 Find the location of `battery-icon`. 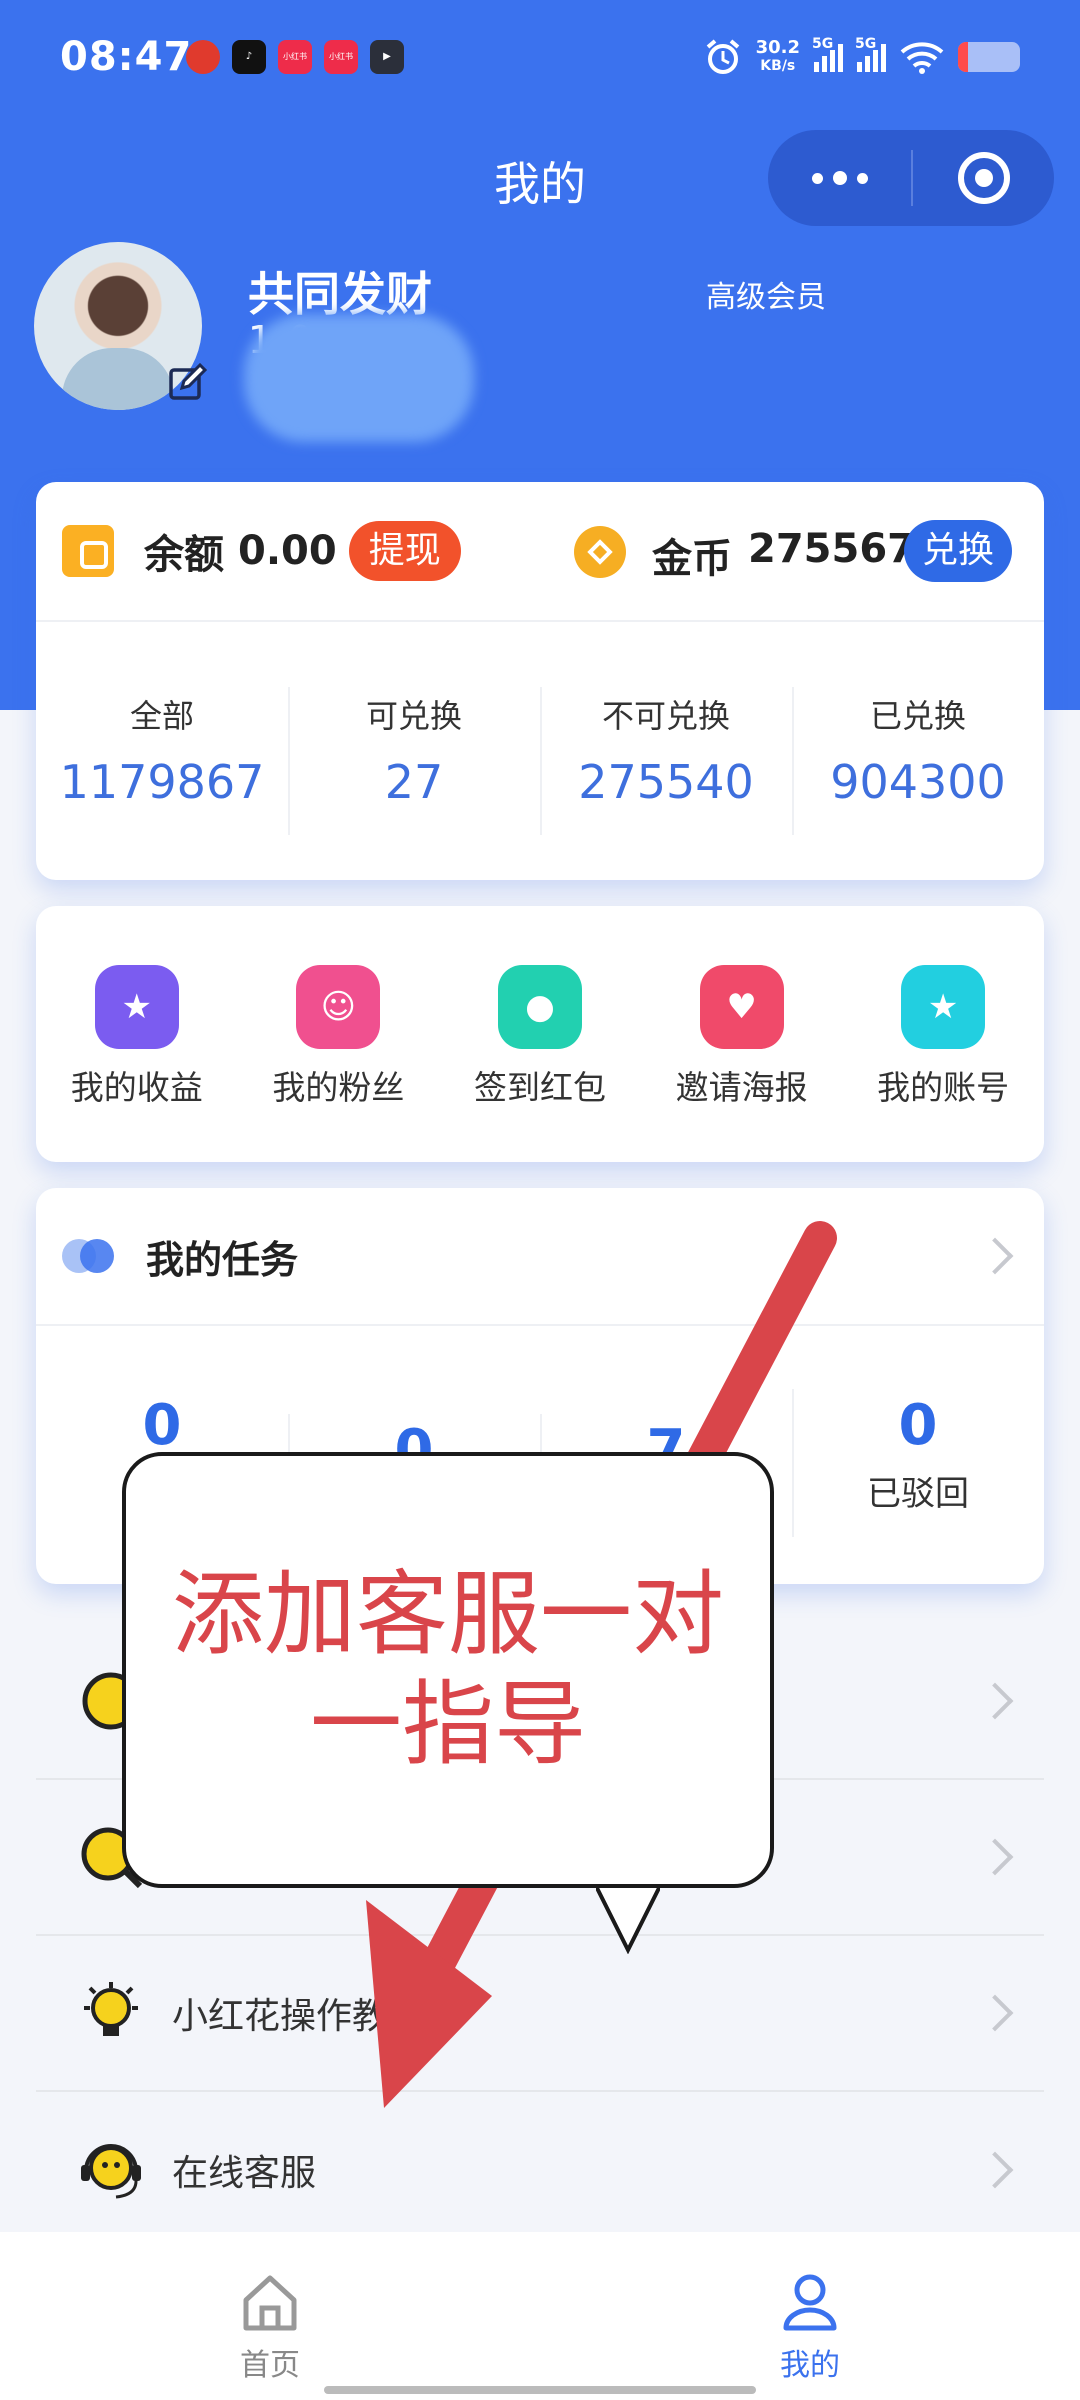

battery-icon is located at coordinates (989, 57).